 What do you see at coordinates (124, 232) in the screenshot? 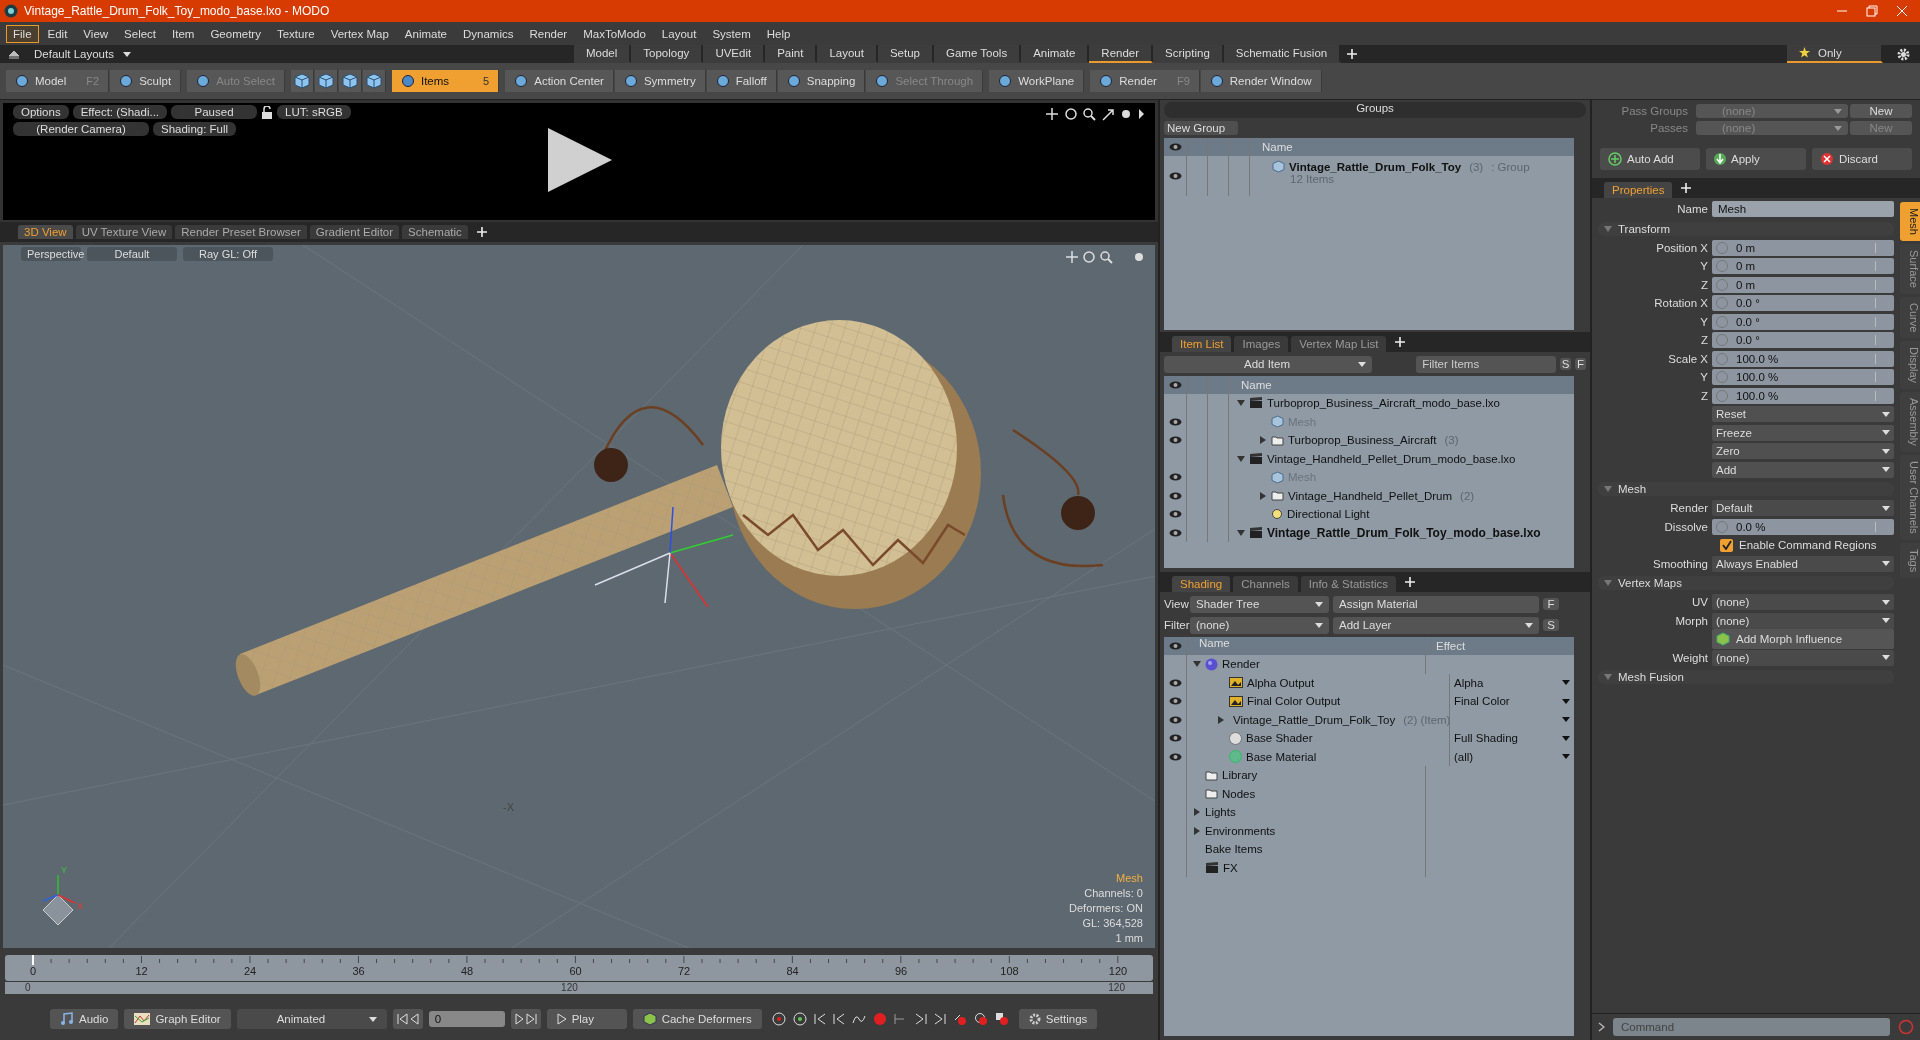
I see `viewport-tab: UV Texture View` at bounding box center [124, 232].